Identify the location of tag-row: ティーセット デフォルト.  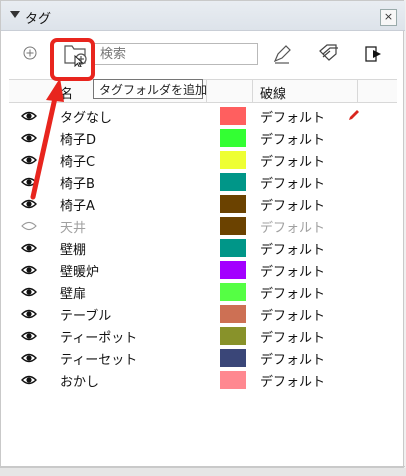
(203, 358).